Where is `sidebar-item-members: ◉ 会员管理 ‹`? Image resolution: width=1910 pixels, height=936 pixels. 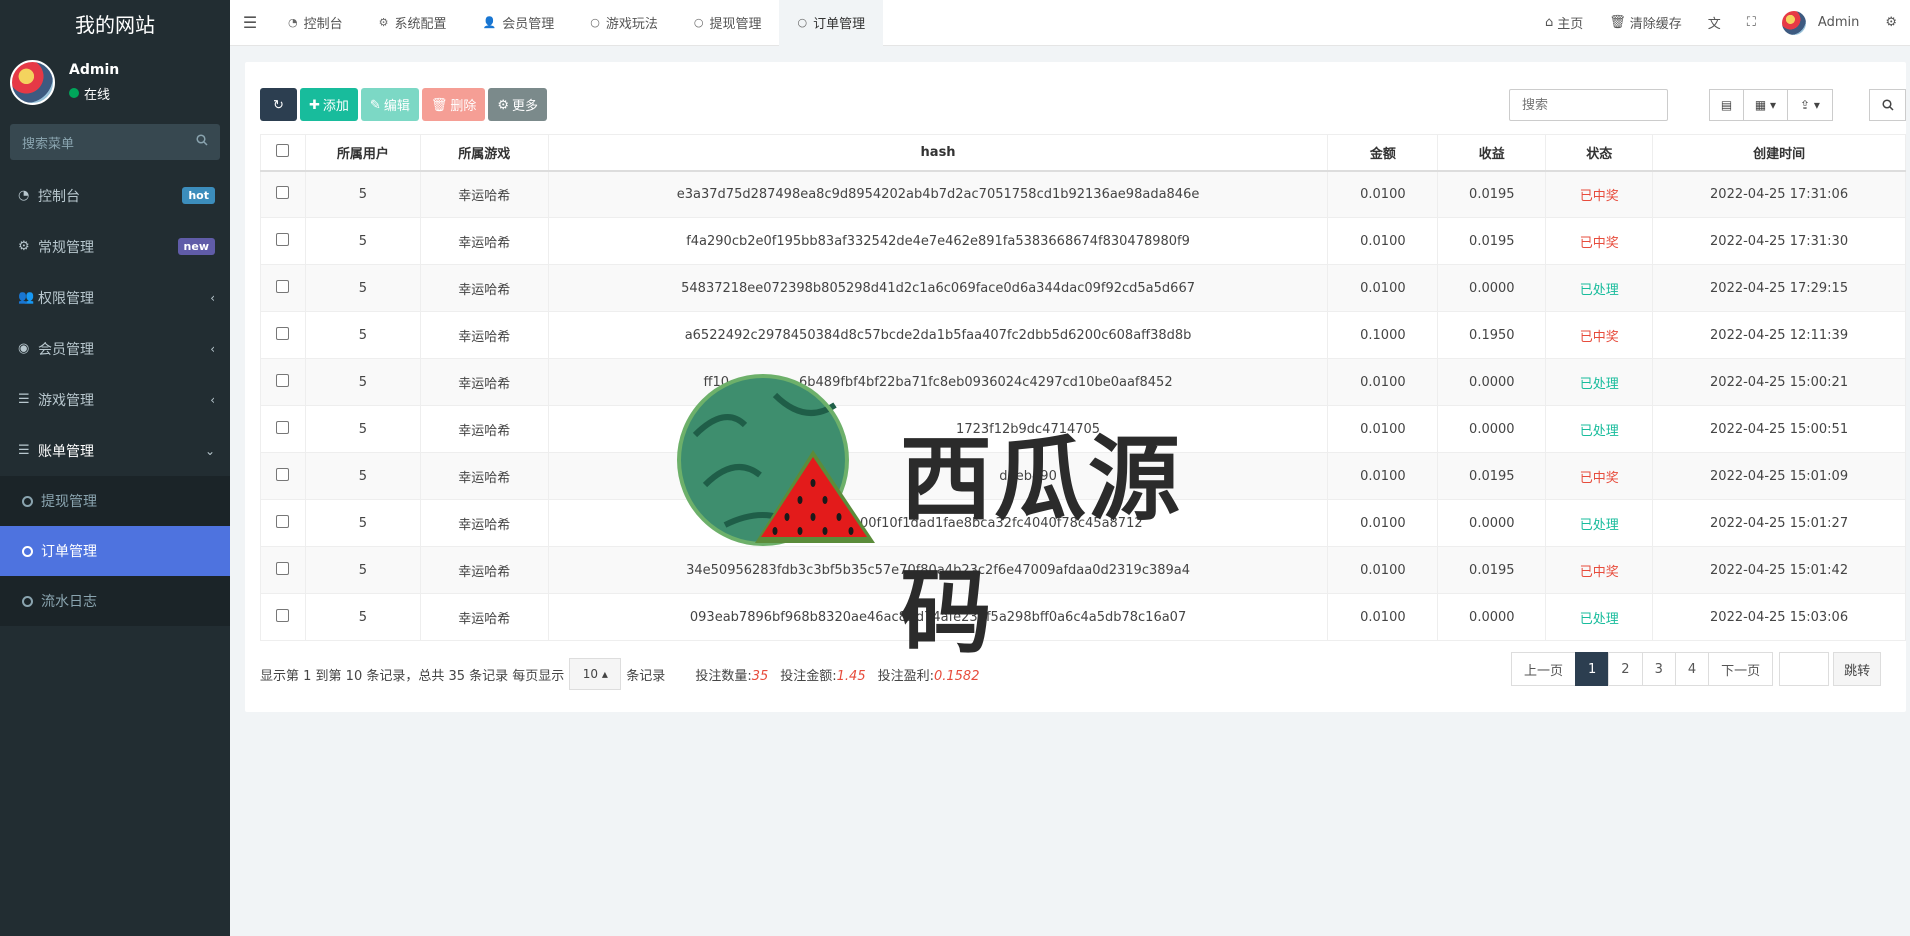
sidebar-item-members: ◉ 会员管理 ‹ is located at coordinates (115, 348).